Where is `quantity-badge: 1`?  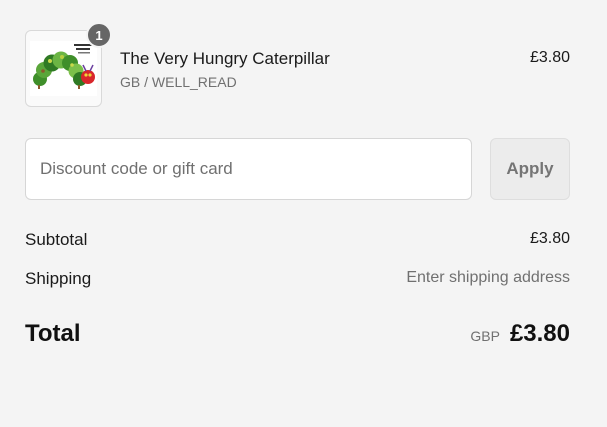
quantity-badge: 1 is located at coordinates (99, 35).